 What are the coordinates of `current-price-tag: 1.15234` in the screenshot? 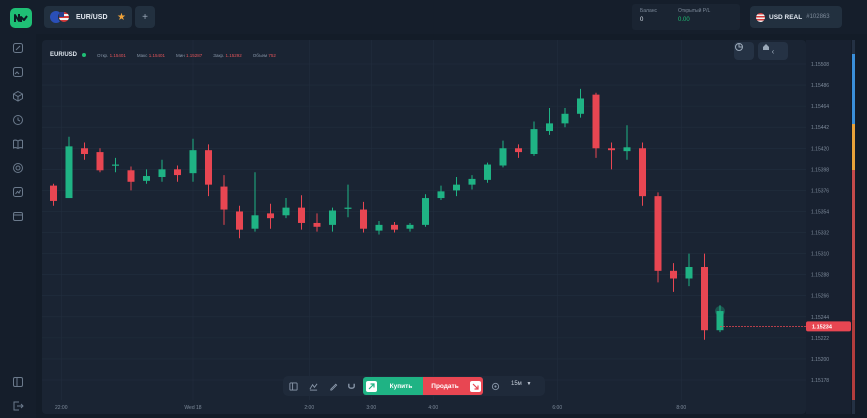 It's located at (828, 326).